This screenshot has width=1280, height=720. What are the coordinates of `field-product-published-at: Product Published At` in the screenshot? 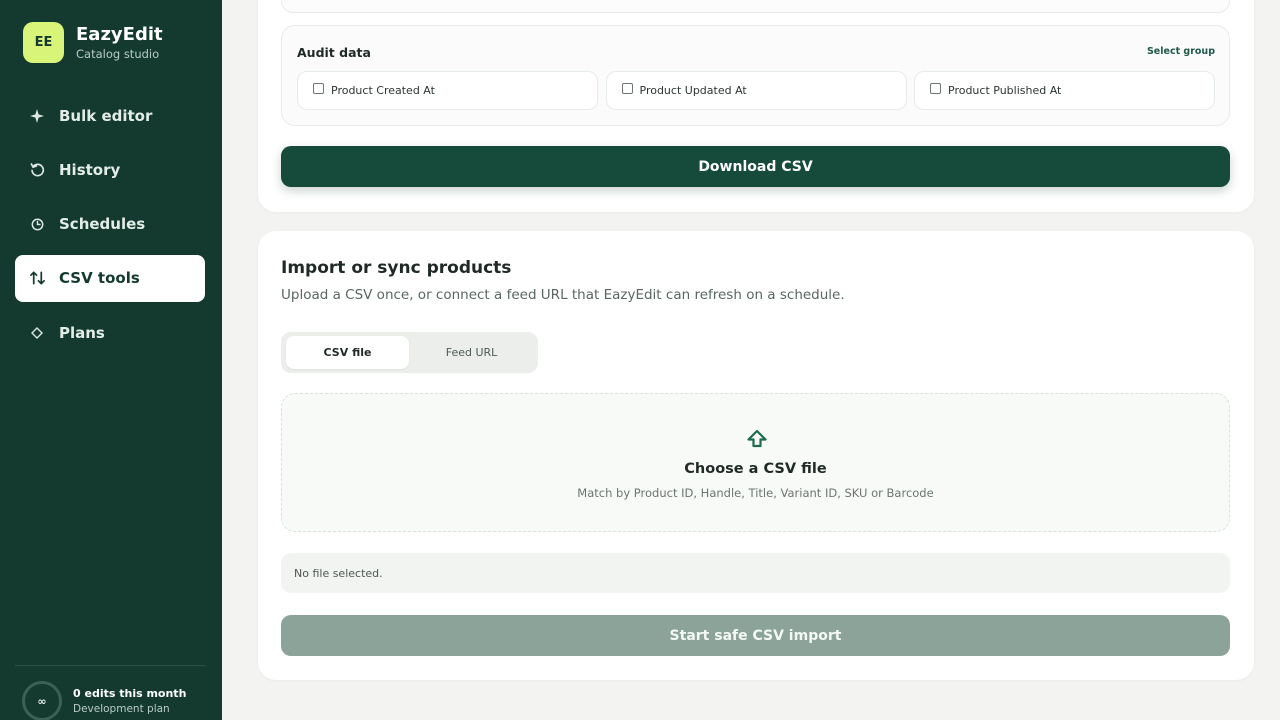 It's located at (1064, 90).